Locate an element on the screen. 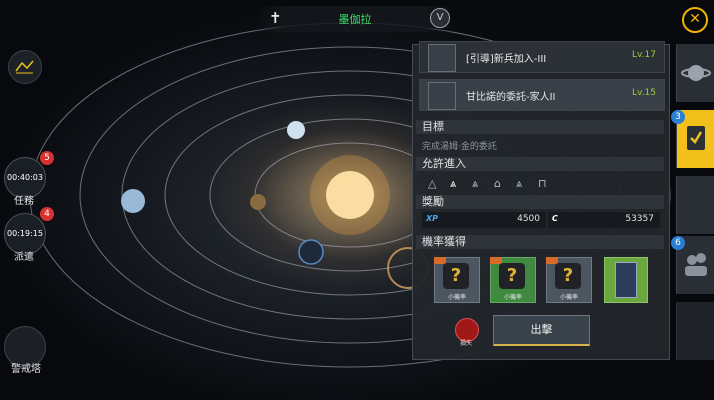 This screenshot has width=714, height=400. expand-toggle-button: V is located at coordinates (440, 18).